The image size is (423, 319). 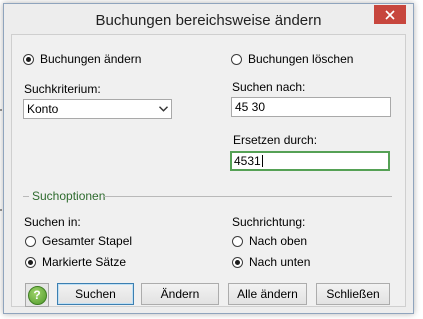 What do you see at coordinates (311, 107) in the screenshot?
I see `search-for-input: 45 30` at bounding box center [311, 107].